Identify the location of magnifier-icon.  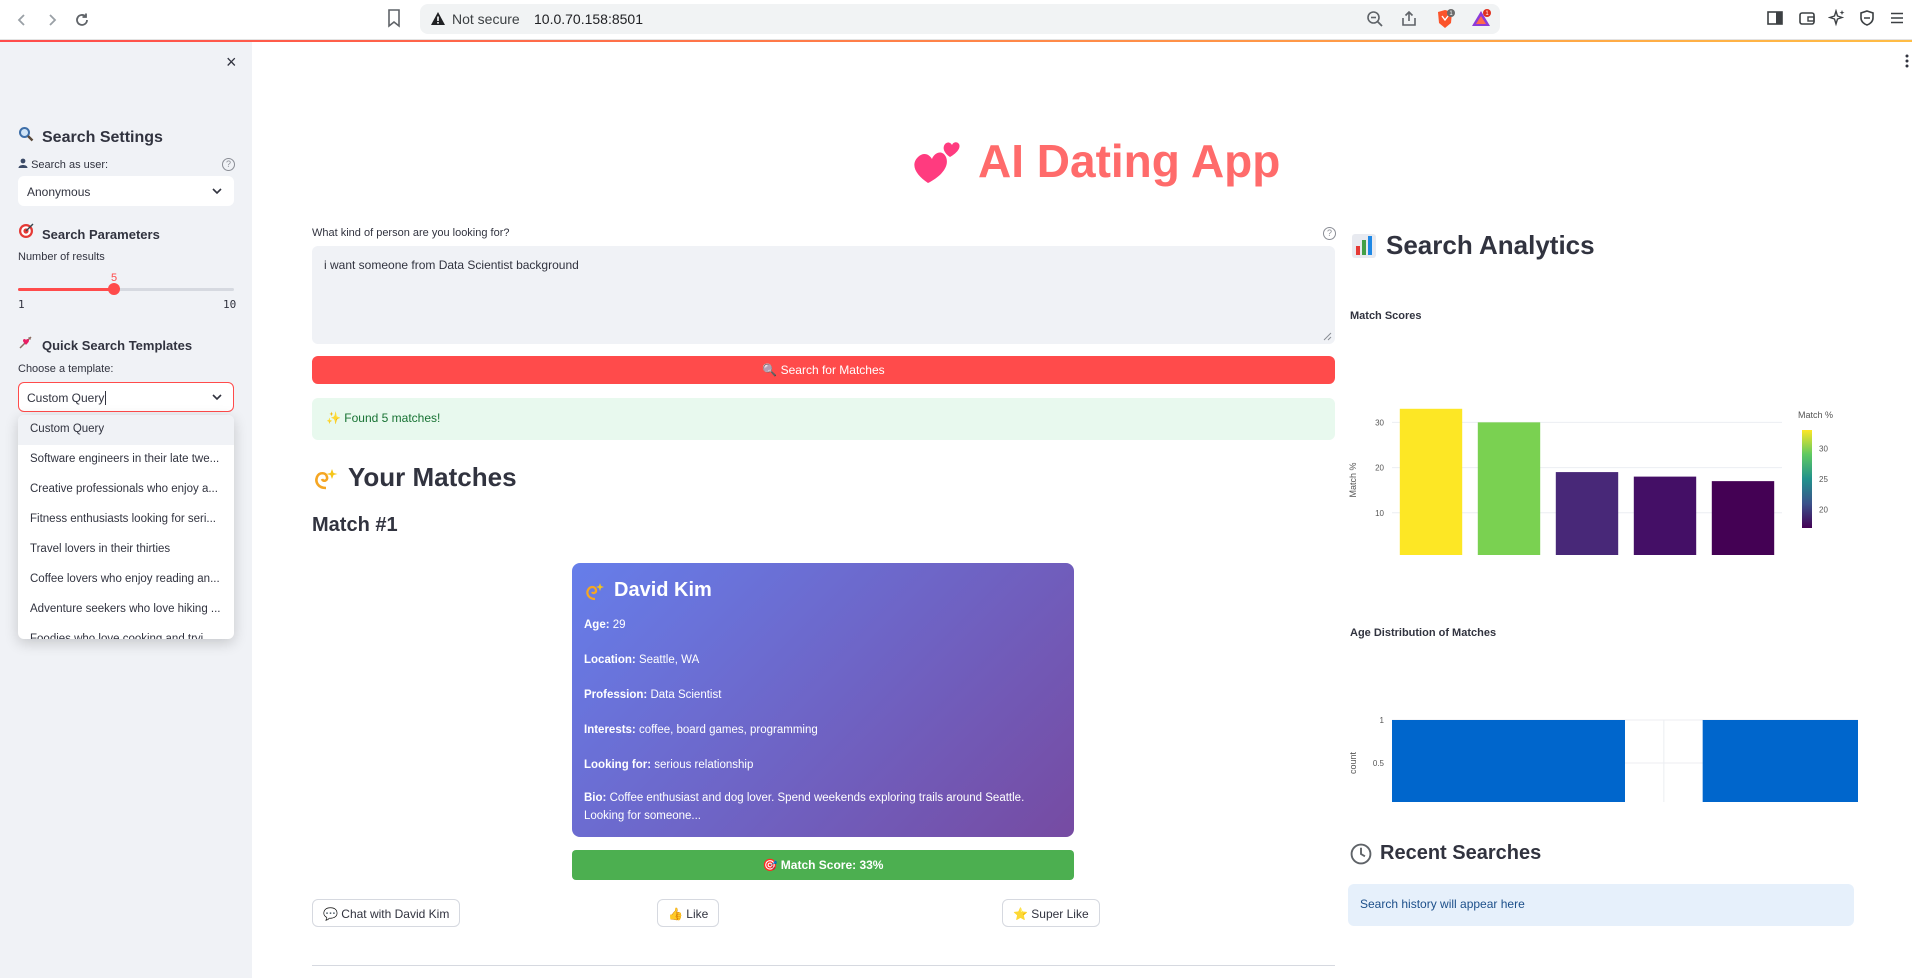
(28, 136).